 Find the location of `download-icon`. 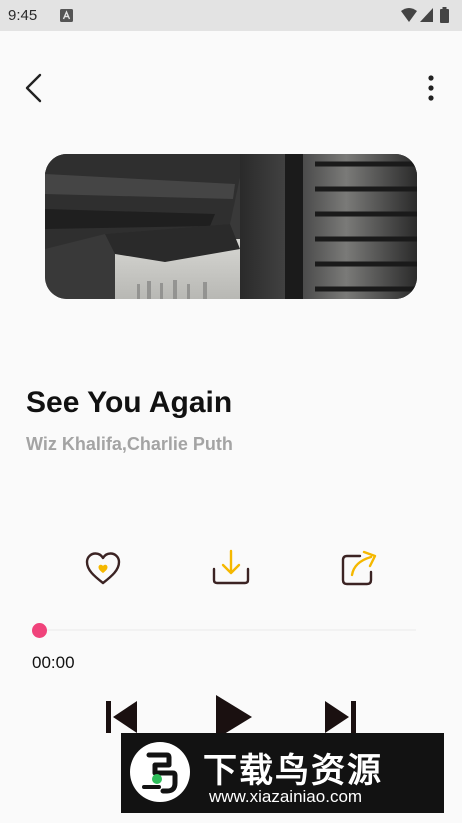

download-icon is located at coordinates (231, 567).